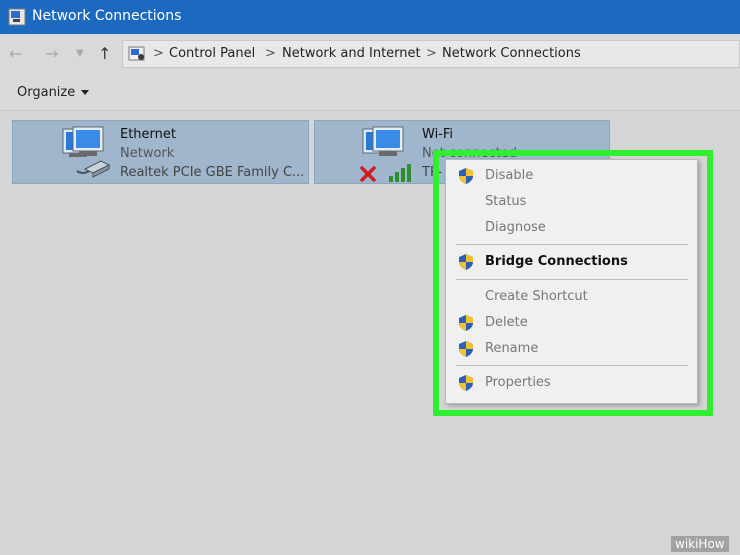  Describe the element at coordinates (80, 53) in the screenshot. I see `recent-dropdown-chevron-icon: ▼` at that location.